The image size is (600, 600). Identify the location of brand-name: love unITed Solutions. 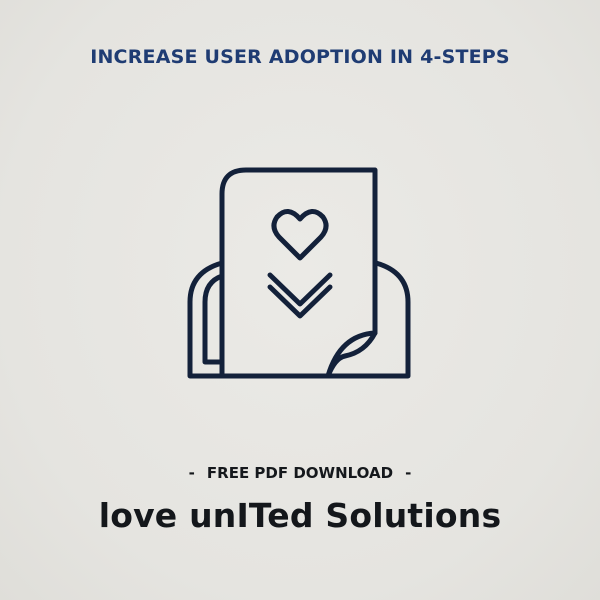
(300, 515).